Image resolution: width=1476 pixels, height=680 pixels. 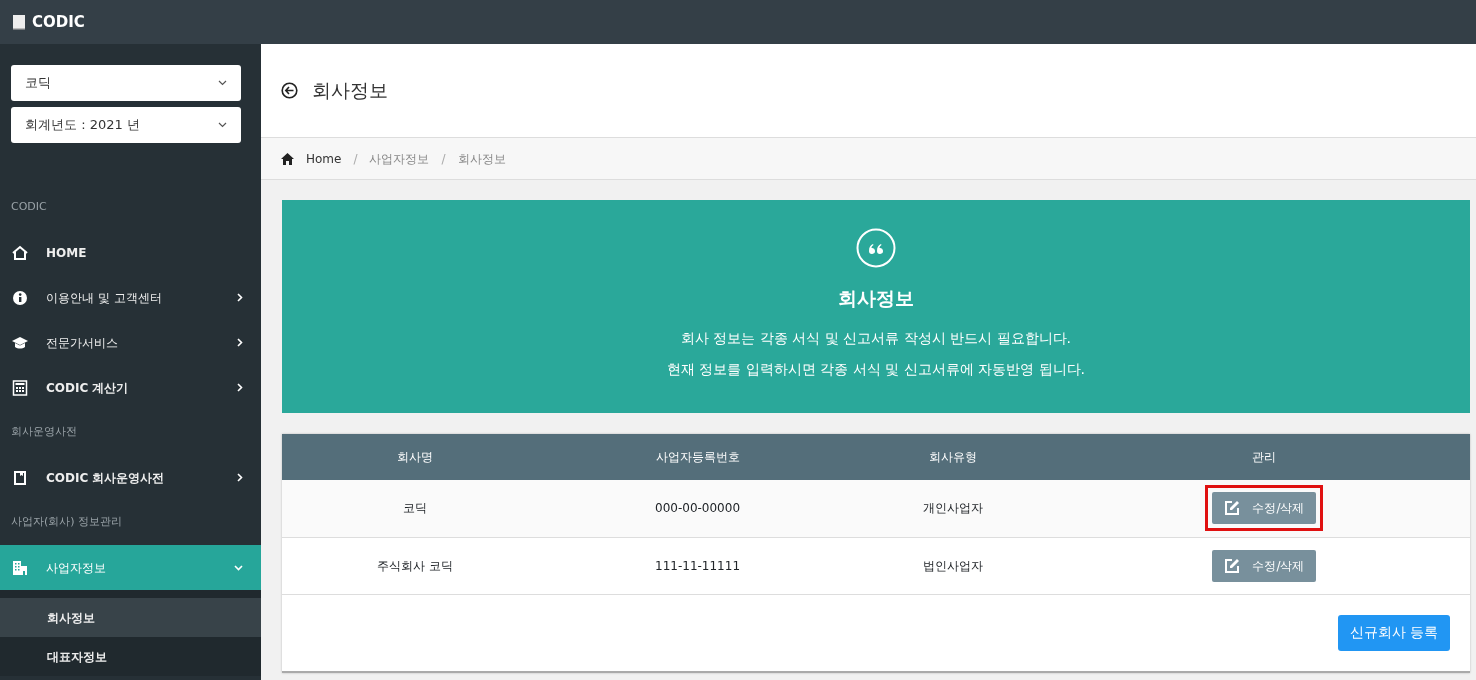 What do you see at coordinates (130, 297) in the screenshot?
I see `sidebar-item: 이용안내 및 고객센터` at bounding box center [130, 297].